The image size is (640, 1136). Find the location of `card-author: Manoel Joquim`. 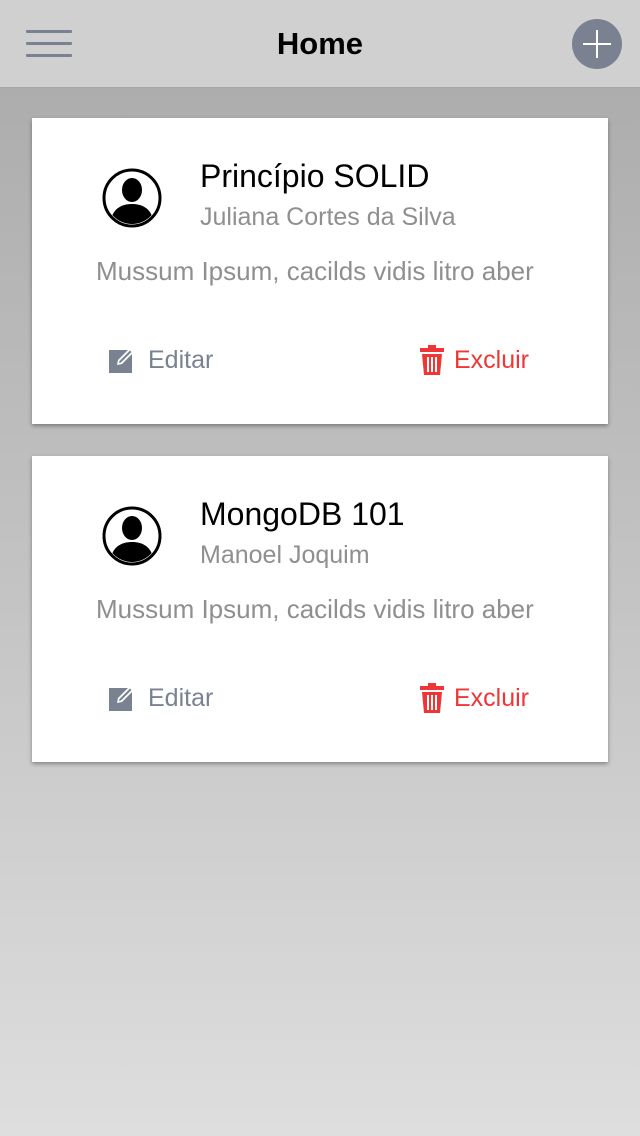

card-author: Manoel Joquim is located at coordinates (285, 555).